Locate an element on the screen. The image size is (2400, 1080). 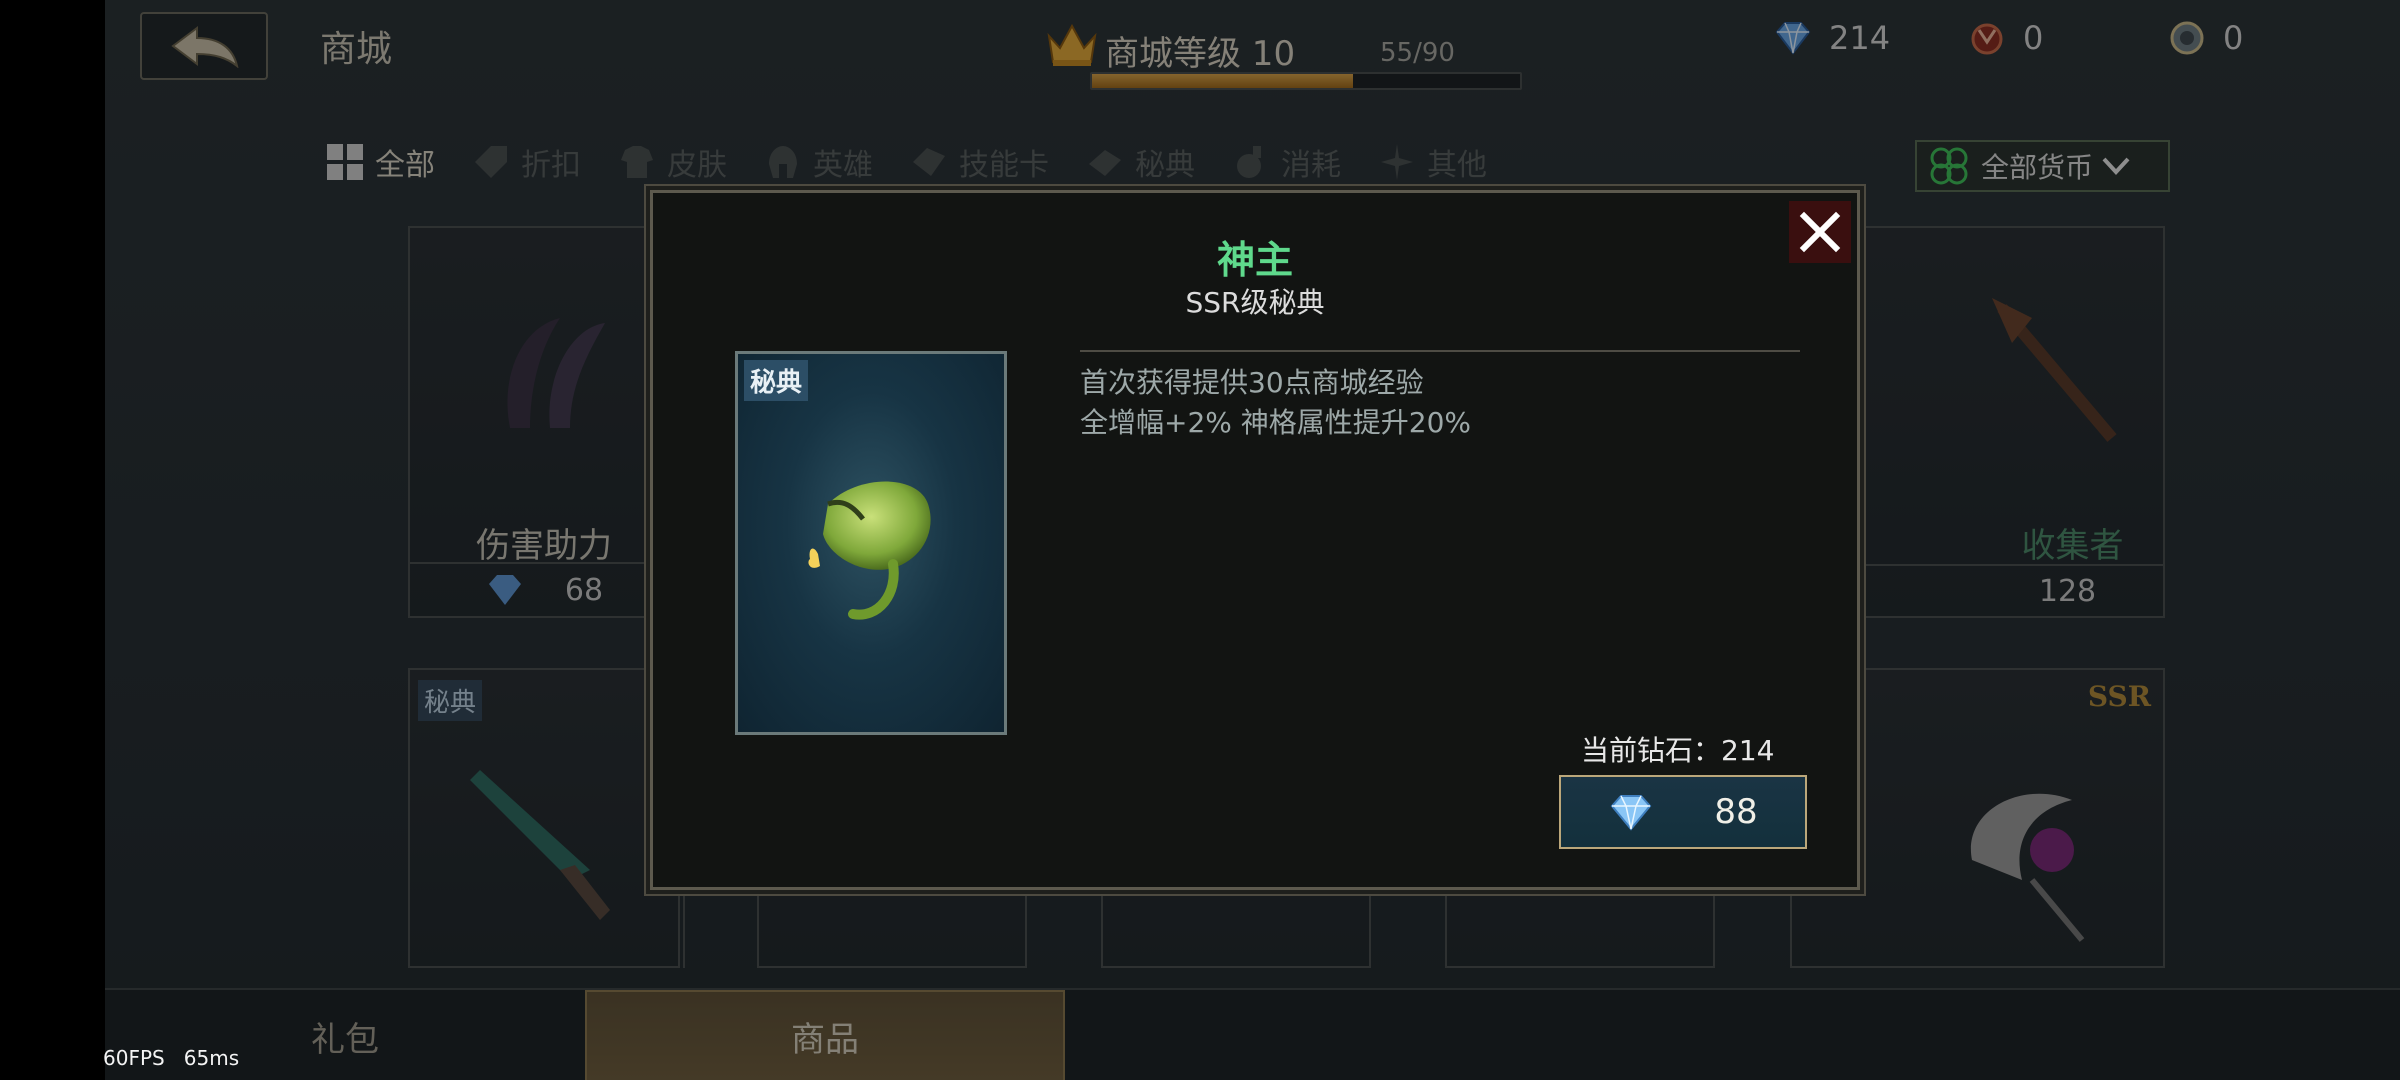
current-diamond-balance: 当前钻石：214 is located at coordinates (1678, 750).